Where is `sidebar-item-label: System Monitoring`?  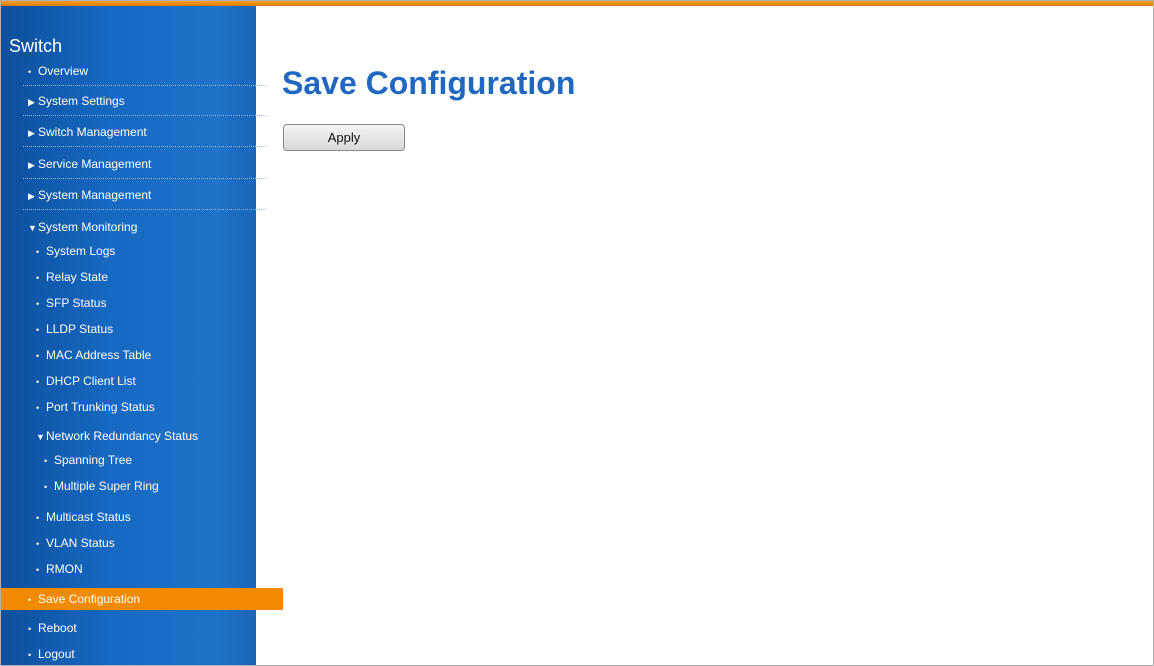
sidebar-item-label: System Monitoring is located at coordinates (88, 227).